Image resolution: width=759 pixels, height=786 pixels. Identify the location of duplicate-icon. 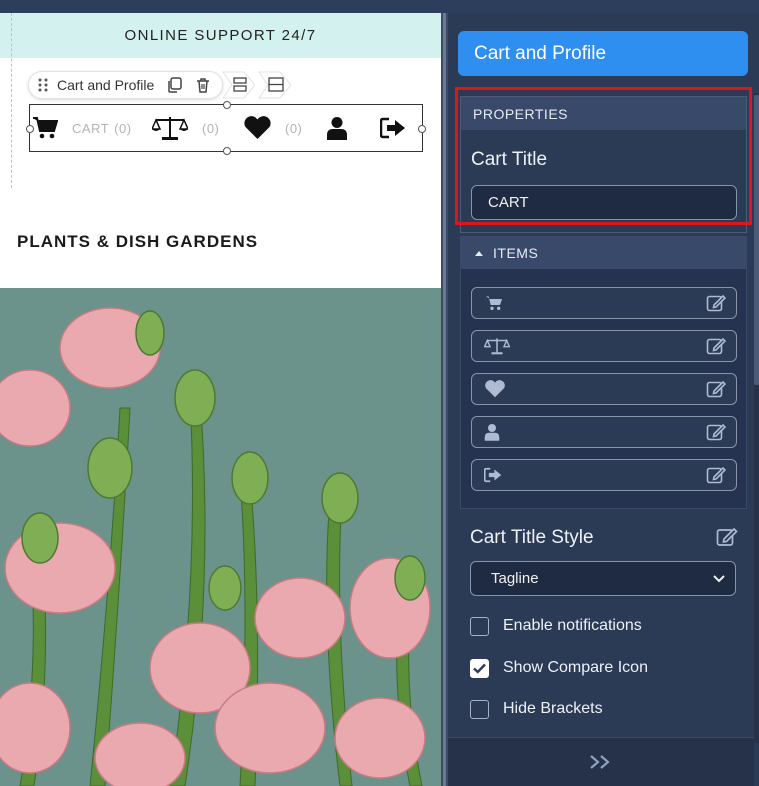
(175, 85).